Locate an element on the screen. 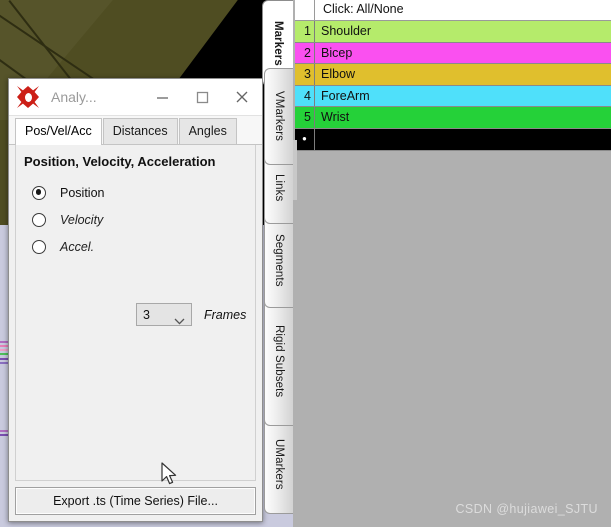 Image resolution: width=611 pixels, height=527 pixels. marker-number: • is located at coordinates (305, 139).